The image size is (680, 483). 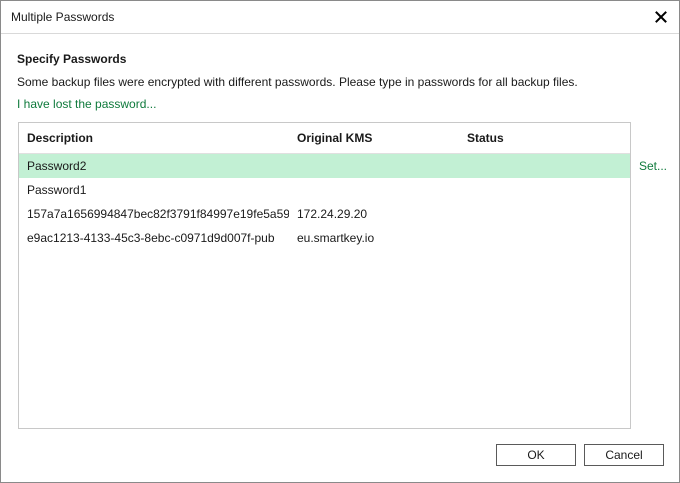 I want to click on table-row: Password2, so click(x=324, y=166).